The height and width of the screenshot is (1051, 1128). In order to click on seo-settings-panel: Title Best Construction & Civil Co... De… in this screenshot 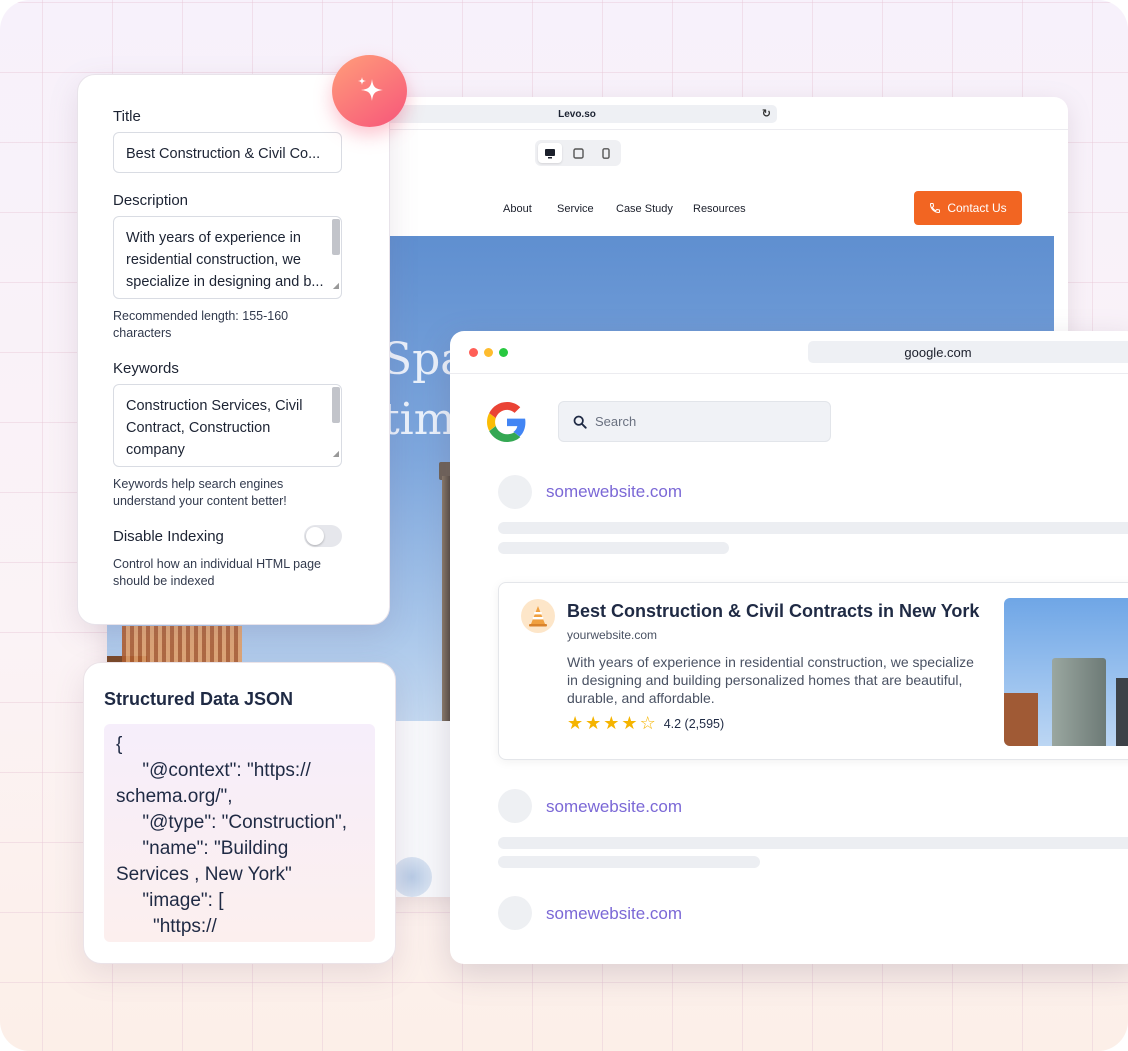, I will do `click(233, 349)`.